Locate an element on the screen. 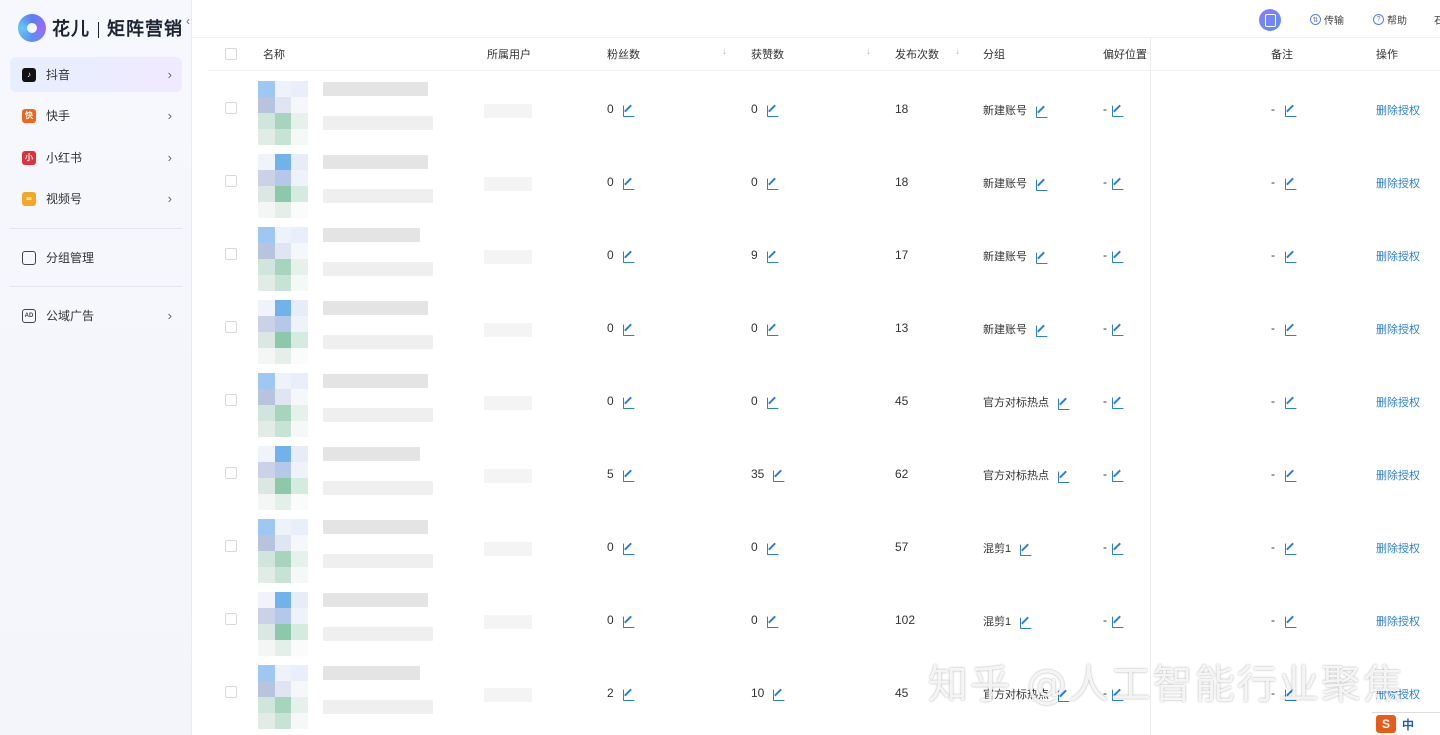 The height and width of the screenshot is (735, 1440). avatar is located at coordinates (1270, 20).